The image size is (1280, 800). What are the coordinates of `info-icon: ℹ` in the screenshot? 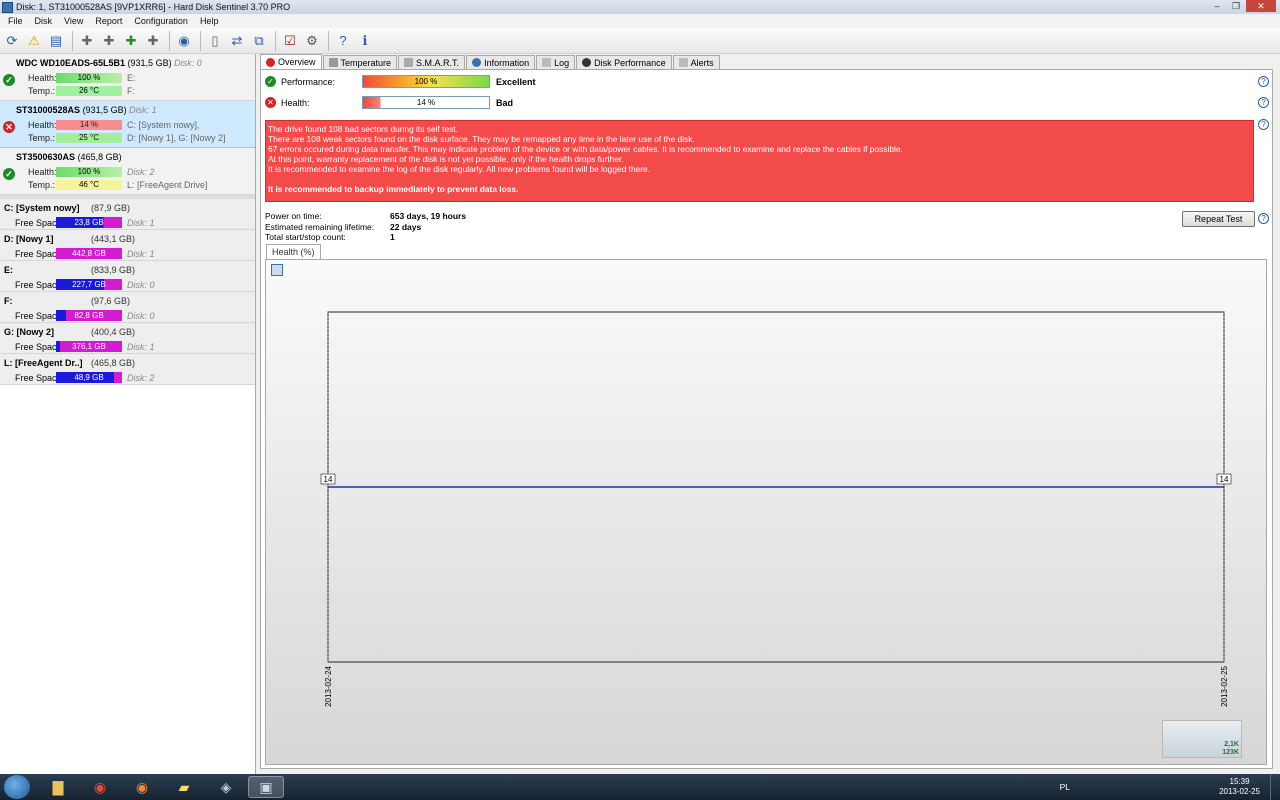 It's located at (365, 41).